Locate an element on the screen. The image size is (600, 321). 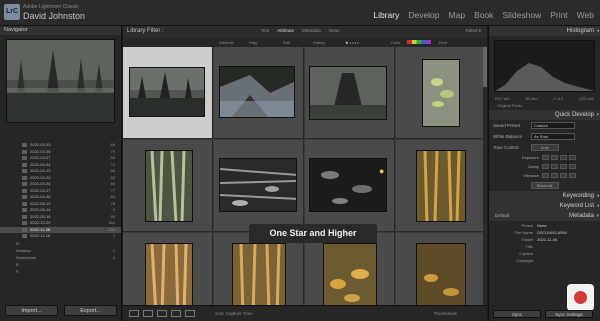
reset-row: Reset All is located at coordinates (544, 185).